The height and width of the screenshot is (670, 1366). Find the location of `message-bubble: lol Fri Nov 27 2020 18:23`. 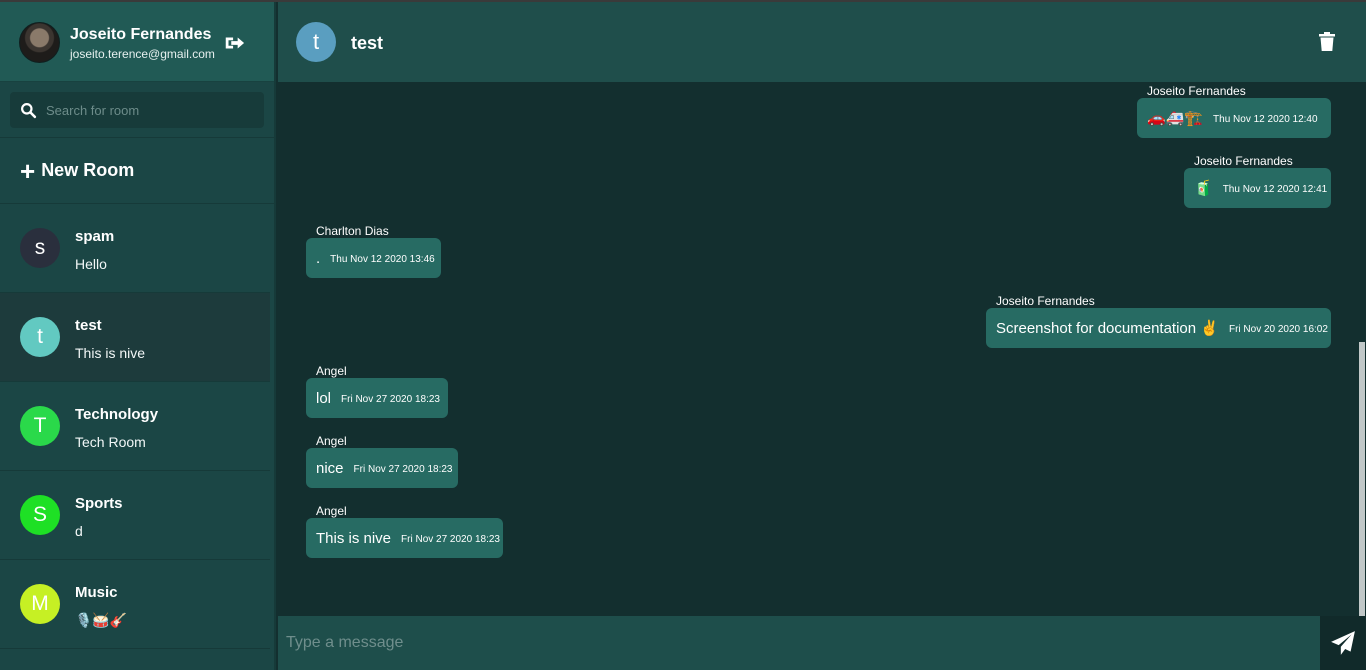

message-bubble: lol Fri Nov 27 2020 18:23 is located at coordinates (377, 398).